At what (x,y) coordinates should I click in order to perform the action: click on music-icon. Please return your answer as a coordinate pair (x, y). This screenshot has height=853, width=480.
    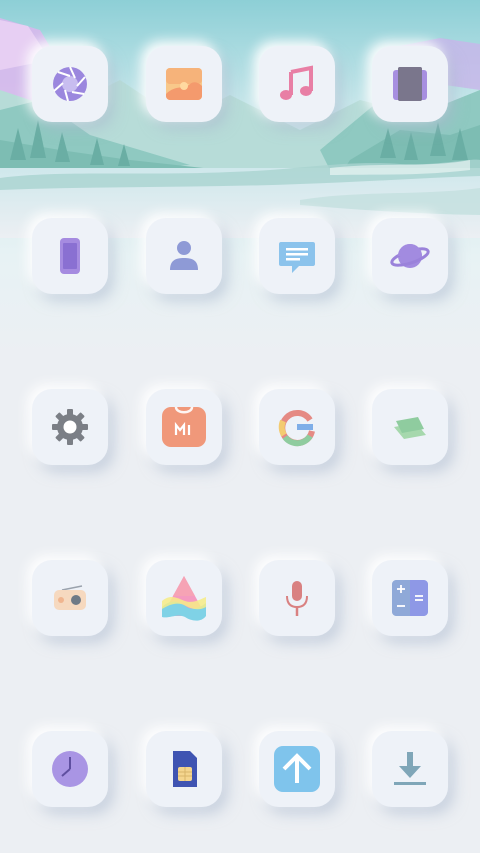
    Looking at the image, I should click on (296, 82).